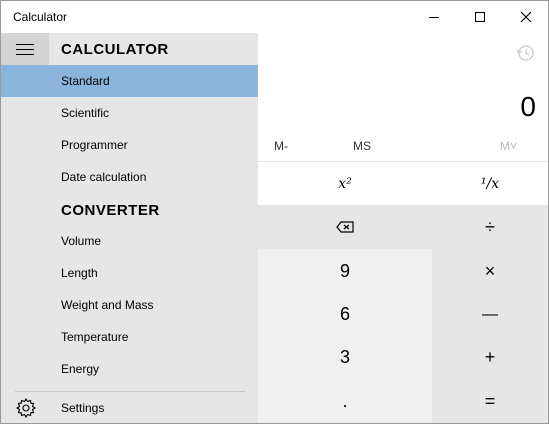  Describe the element at coordinates (83, 408) in the screenshot. I see `settings-label: Settings` at that location.